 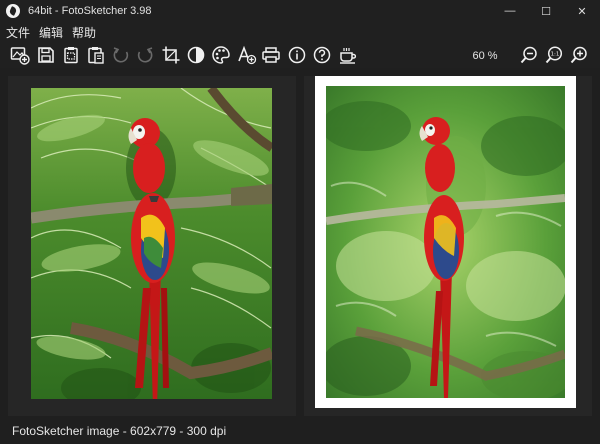 What do you see at coordinates (348, 55) in the screenshot?
I see `coffee-icon` at bounding box center [348, 55].